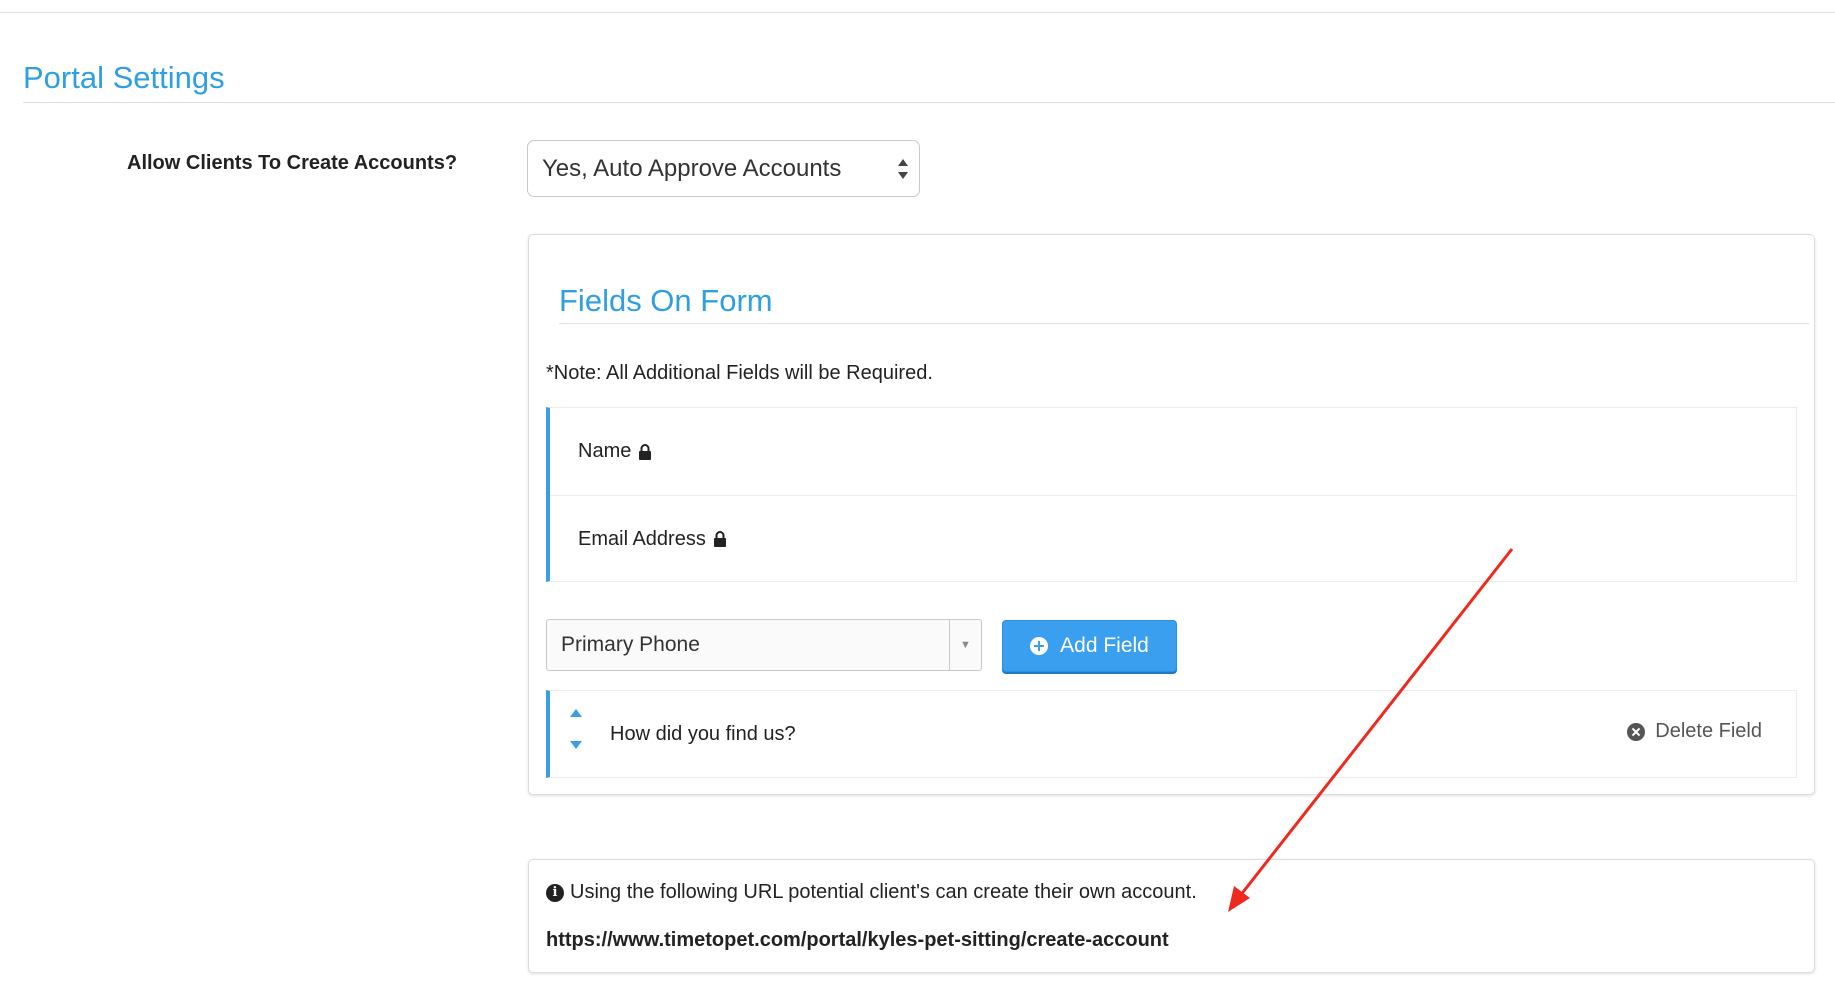 This screenshot has height=991, width=1835. I want to click on locked-field-email: Email Address, so click(1173, 538).